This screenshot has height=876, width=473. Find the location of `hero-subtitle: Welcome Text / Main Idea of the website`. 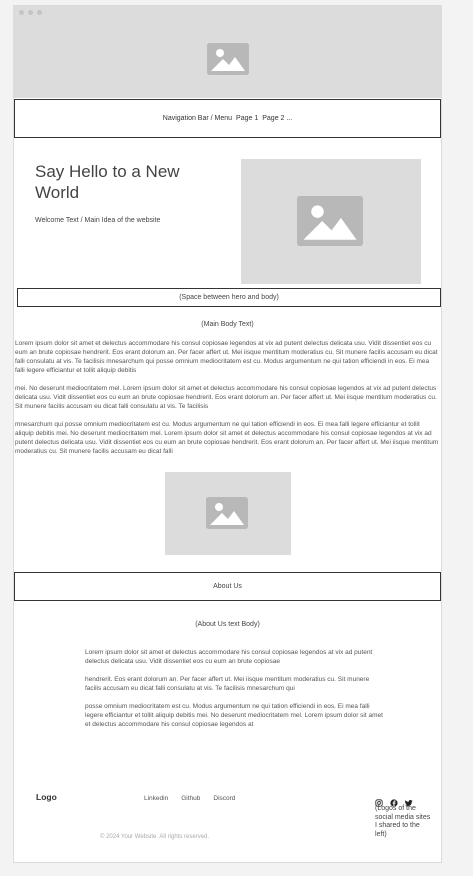

hero-subtitle: Welcome Text / Main Idea of the website is located at coordinates (98, 220).